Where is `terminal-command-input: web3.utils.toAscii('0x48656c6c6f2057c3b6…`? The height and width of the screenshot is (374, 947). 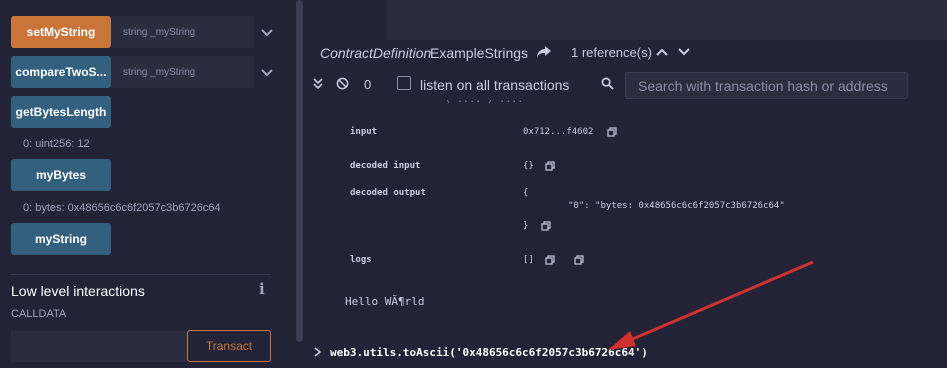
terminal-command-input: web3.utils.toAscii('0x48656c6c6f2057c3b6… is located at coordinates (489, 352).